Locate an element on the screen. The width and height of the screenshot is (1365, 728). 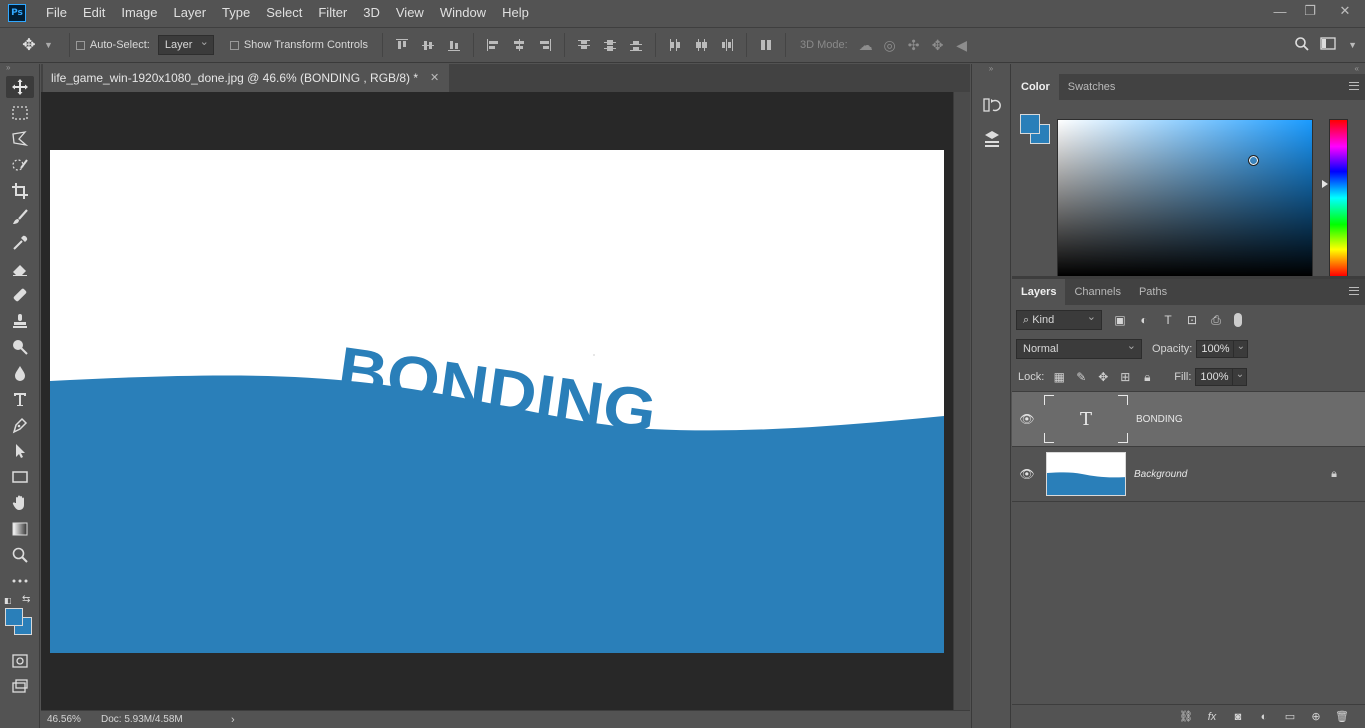
3d-slide-icon: ✥ is located at coordinates (938, 45).